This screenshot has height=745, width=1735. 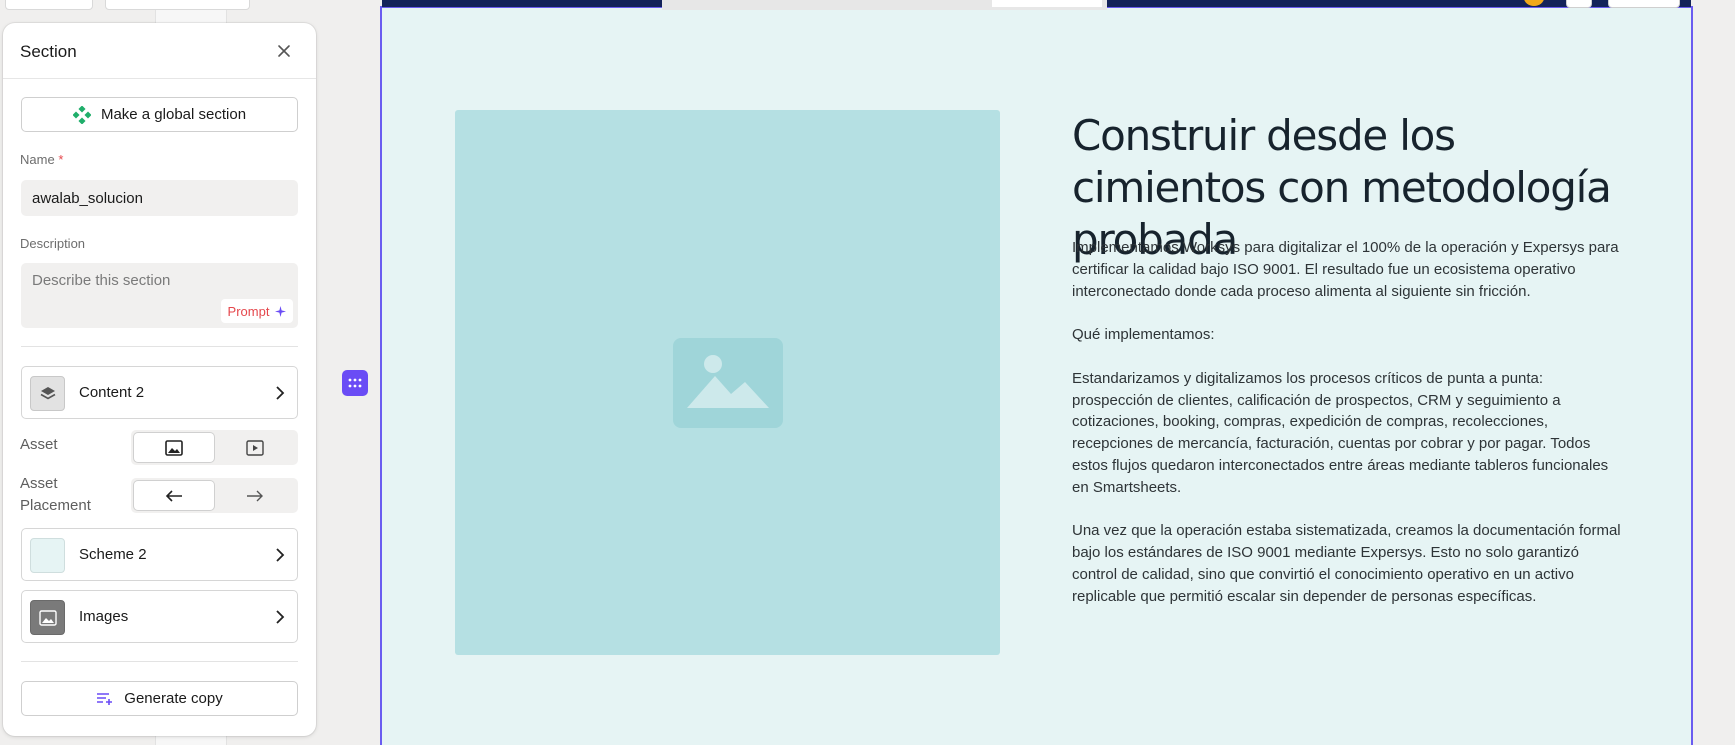 I want to click on make-global-section-button: Make a global section, so click(x=159, y=114).